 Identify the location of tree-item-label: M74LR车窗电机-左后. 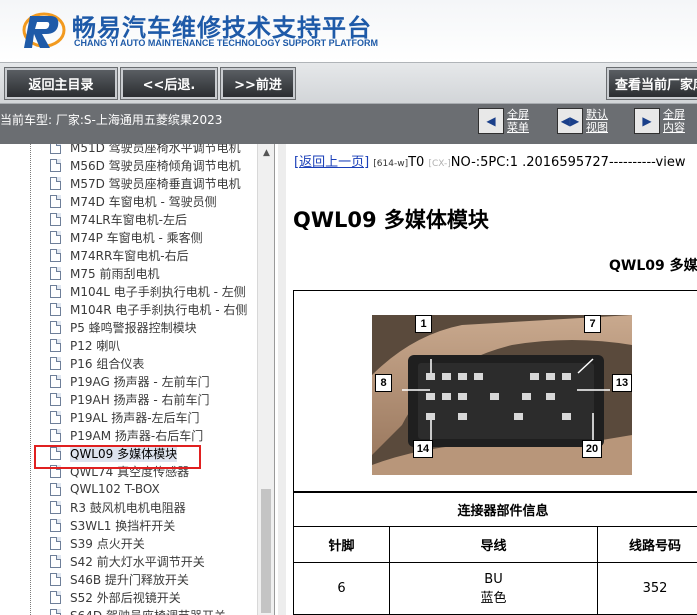
(128, 219).